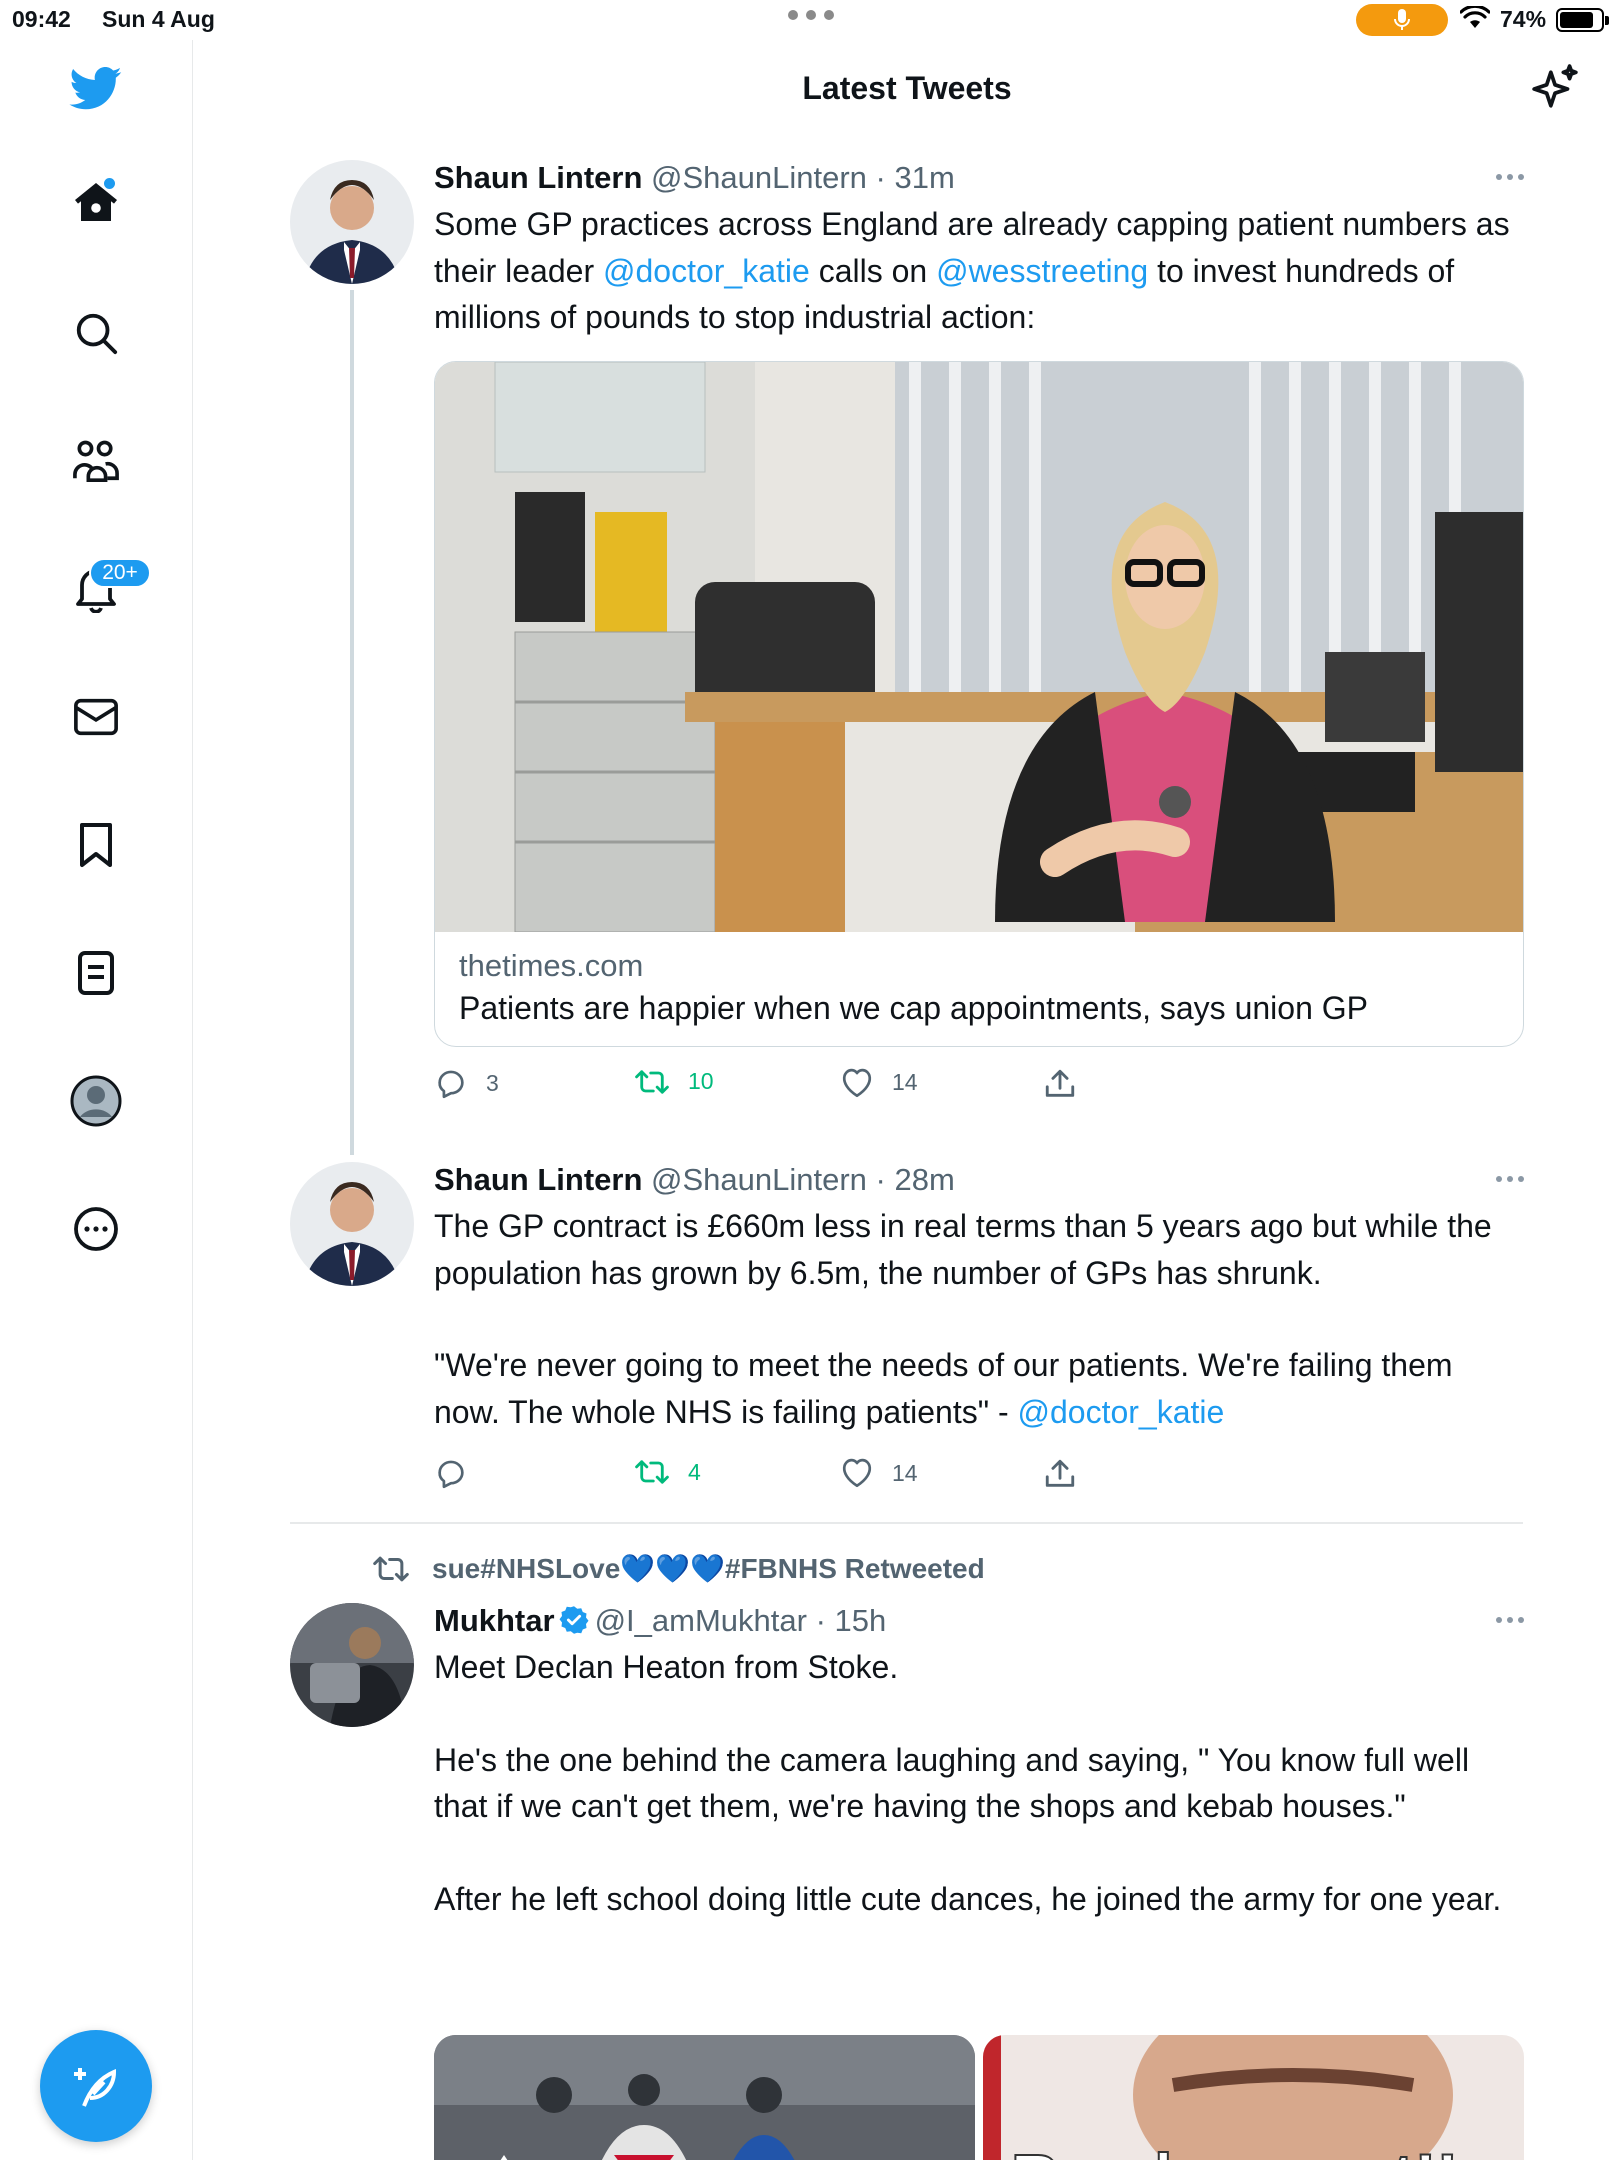 The width and height of the screenshot is (1620, 2160). What do you see at coordinates (704, 2097) in the screenshot?
I see `media-image` at bounding box center [704, 2097].